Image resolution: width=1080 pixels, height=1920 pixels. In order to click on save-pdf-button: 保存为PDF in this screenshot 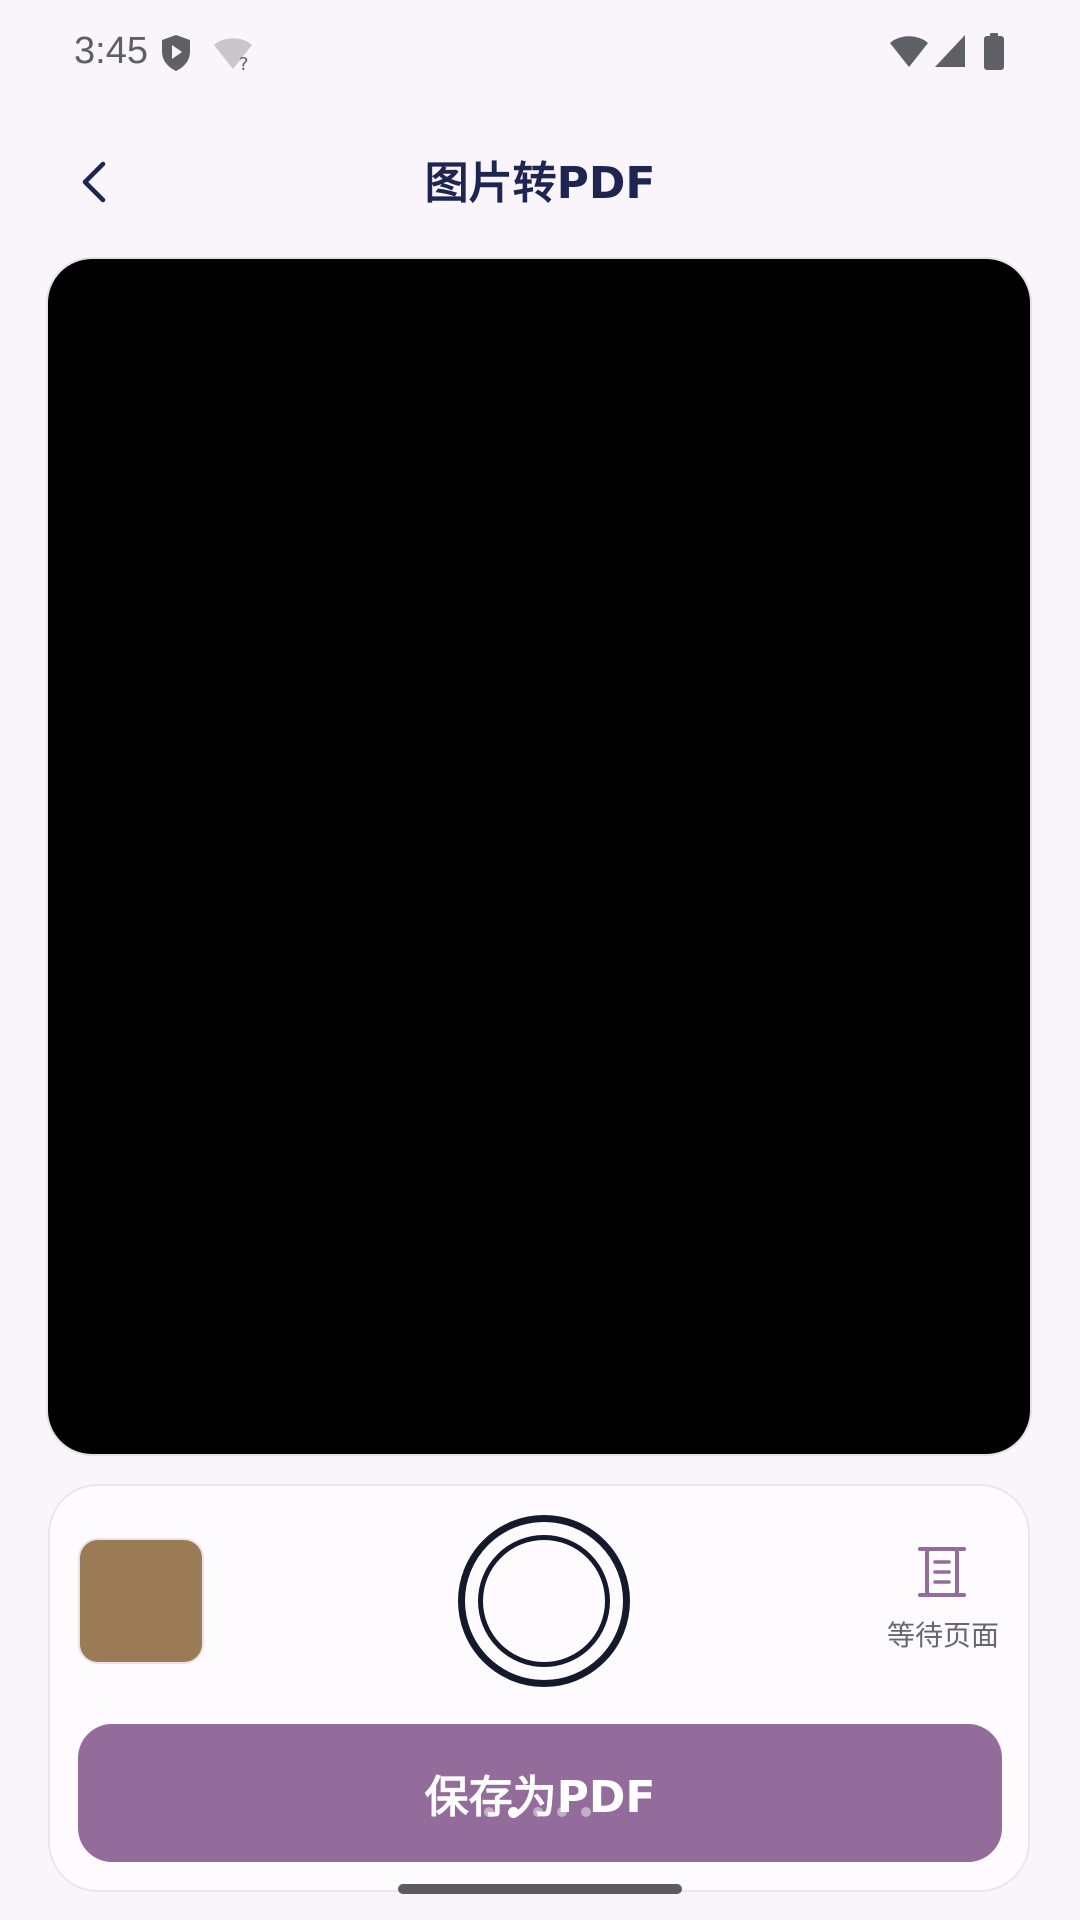, I will do `click(540, 1793)`.